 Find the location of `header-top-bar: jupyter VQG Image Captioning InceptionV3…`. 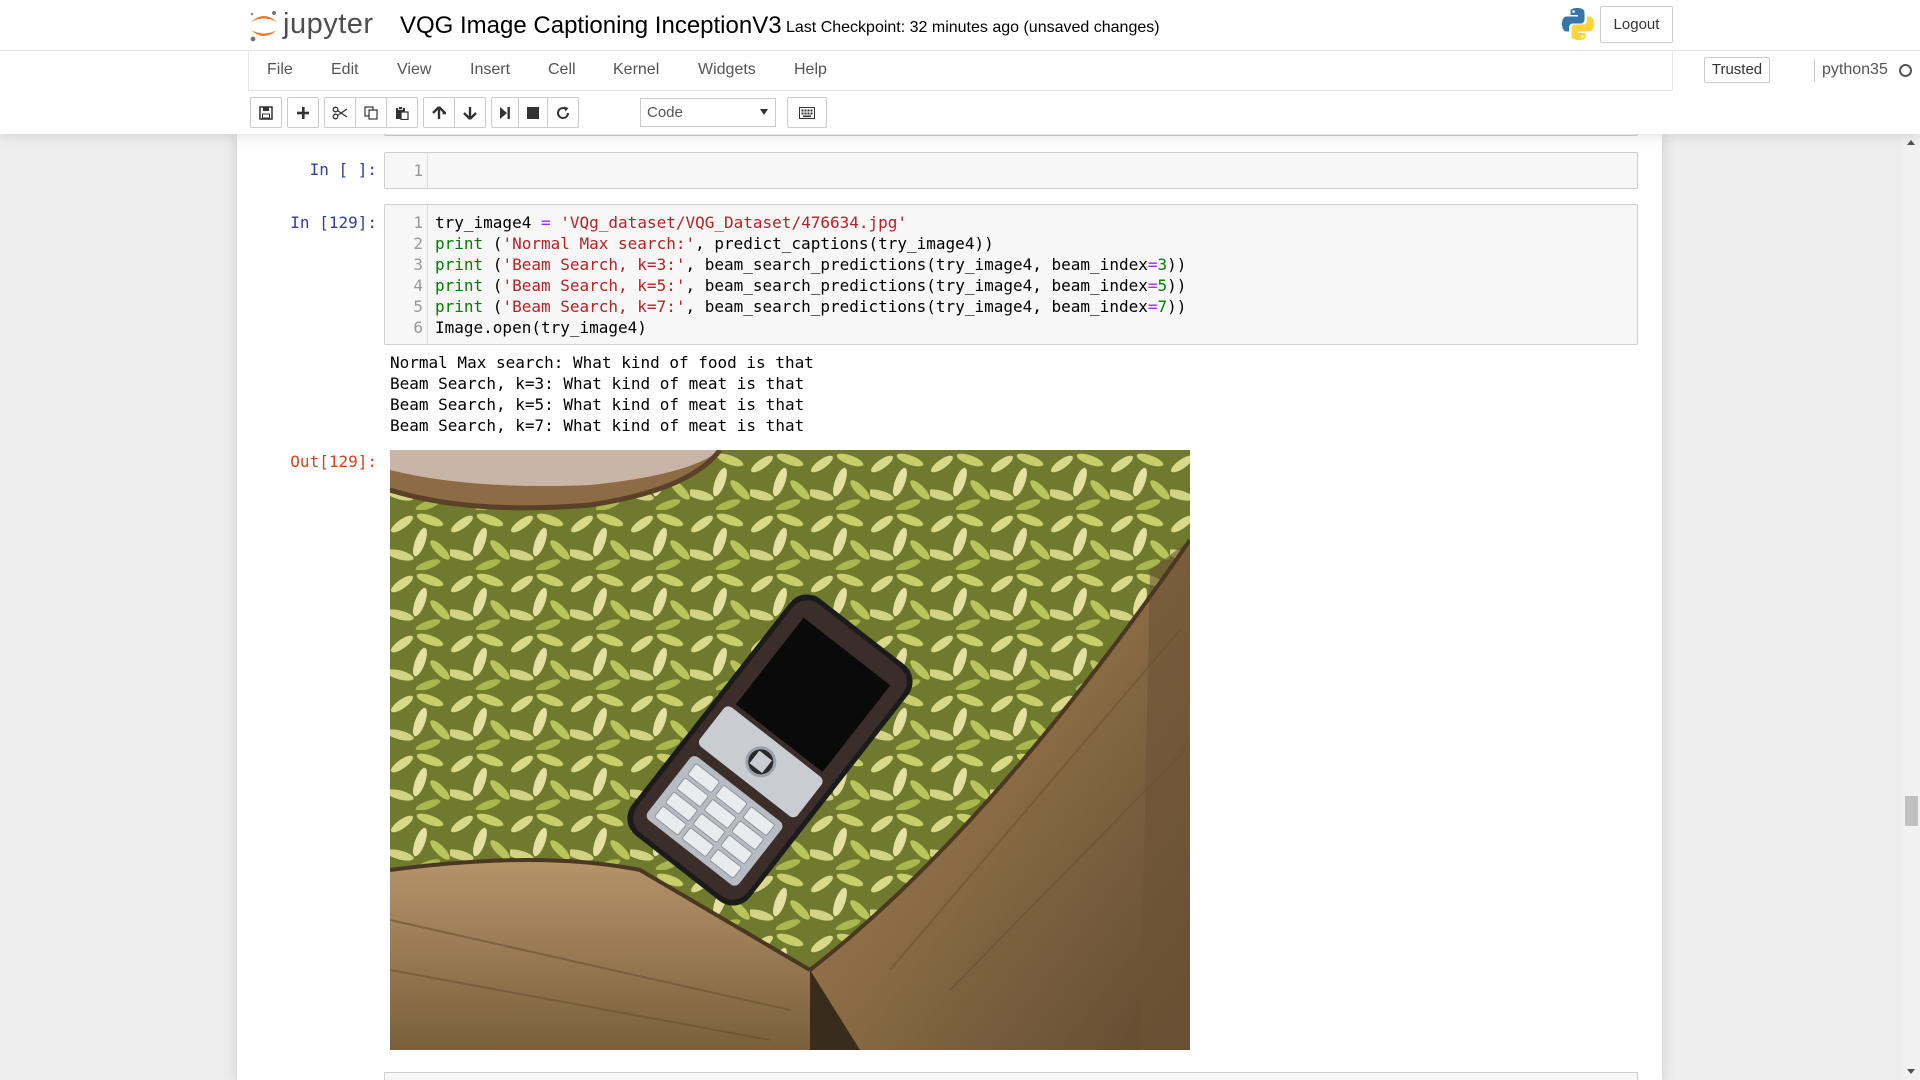

header-top-bar: jupyter VQG Image Captioning InceptionV3… is located at coordinates (960, 25).